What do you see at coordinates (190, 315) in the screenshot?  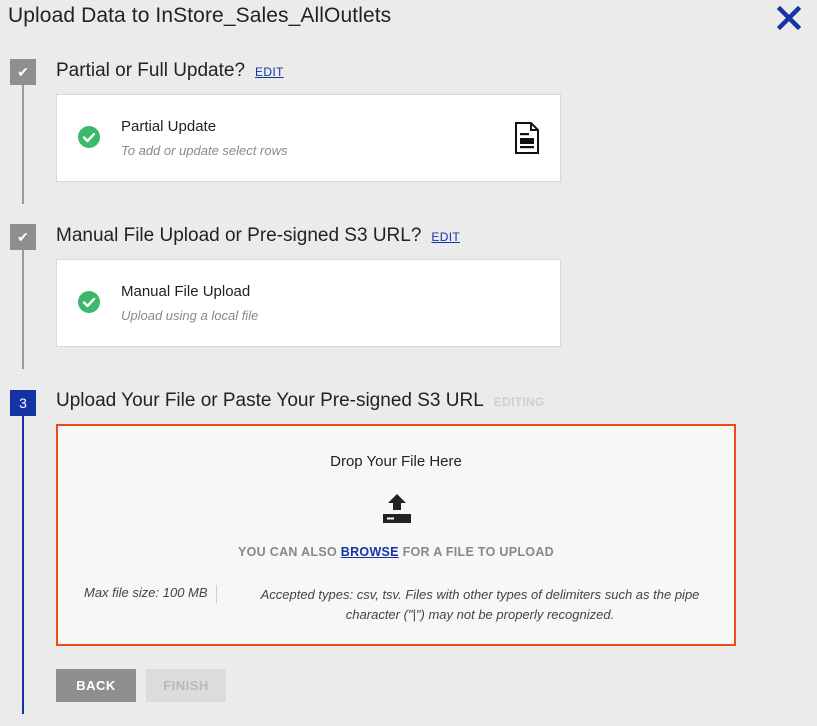 I see `option-subtitle: Upload using a local file` at bounding box center [190, 315].